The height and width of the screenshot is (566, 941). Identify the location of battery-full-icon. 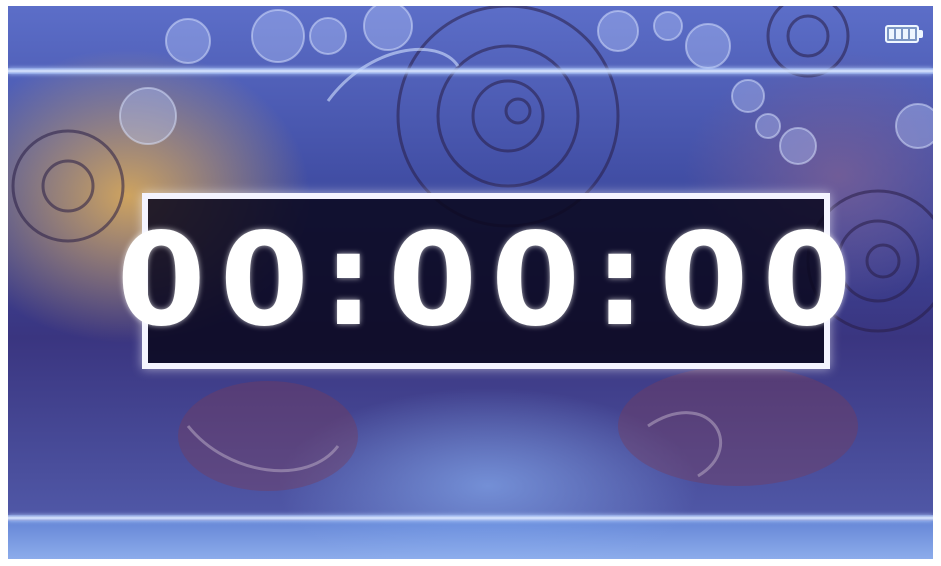
(906, 34).